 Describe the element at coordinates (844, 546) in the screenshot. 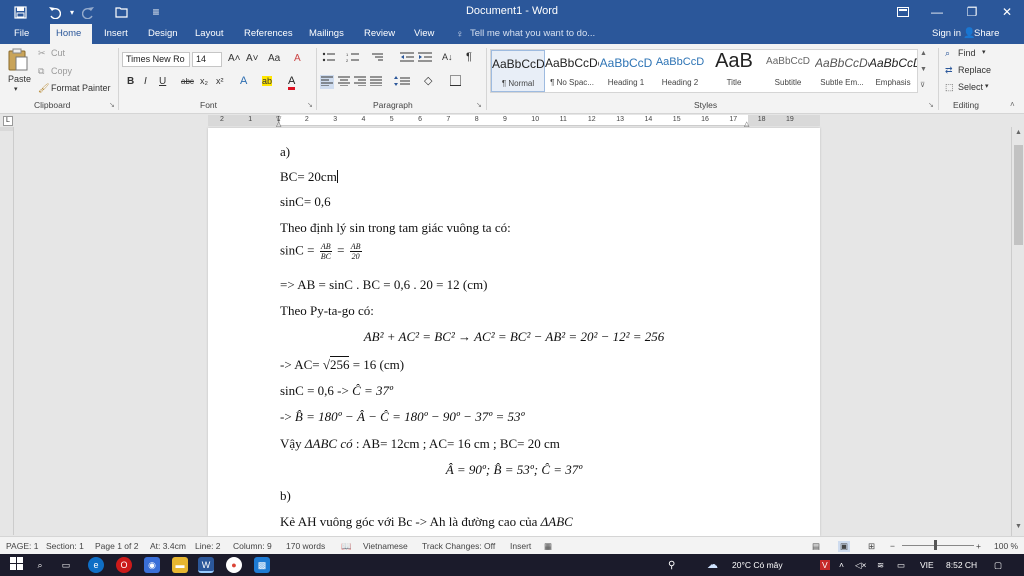

I see `print-layout-icon: ▣` at that location.